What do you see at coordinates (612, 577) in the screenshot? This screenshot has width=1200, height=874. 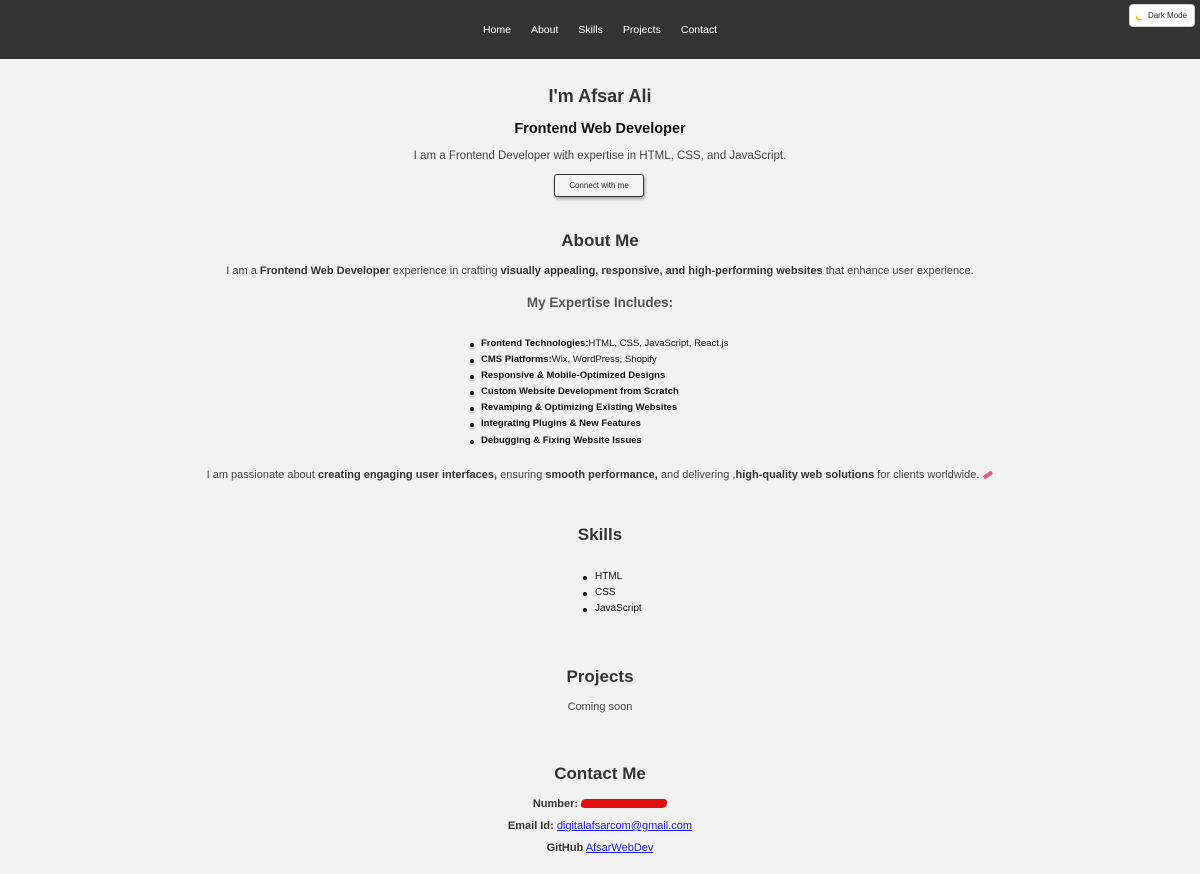 I see `list-item: HTML` at bounding box center [612, 577].